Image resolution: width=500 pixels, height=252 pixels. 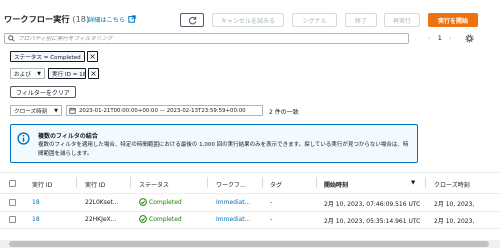 I want to click on page-number: 1, so click(x=440, y=38).